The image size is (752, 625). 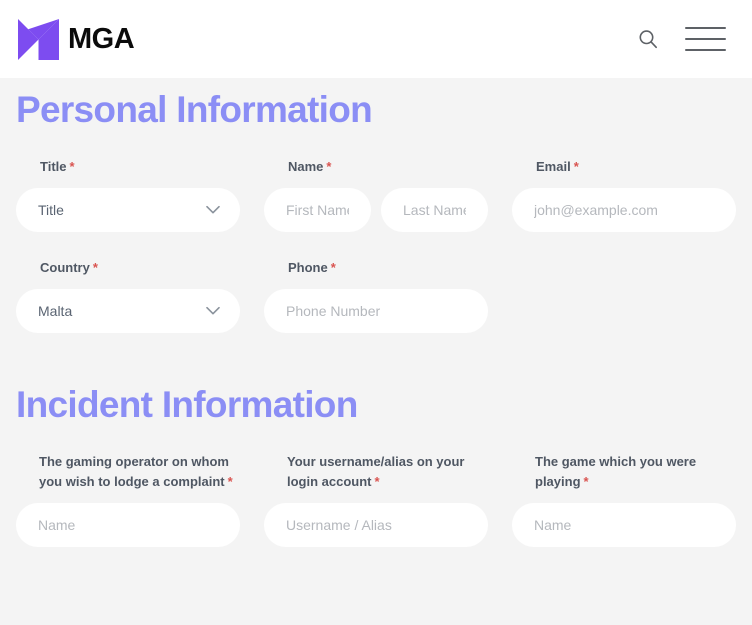 What do you see at coordinates (306, 166) in the screenshot?
I see `label-text: Name` at bounding box center [306, 166].